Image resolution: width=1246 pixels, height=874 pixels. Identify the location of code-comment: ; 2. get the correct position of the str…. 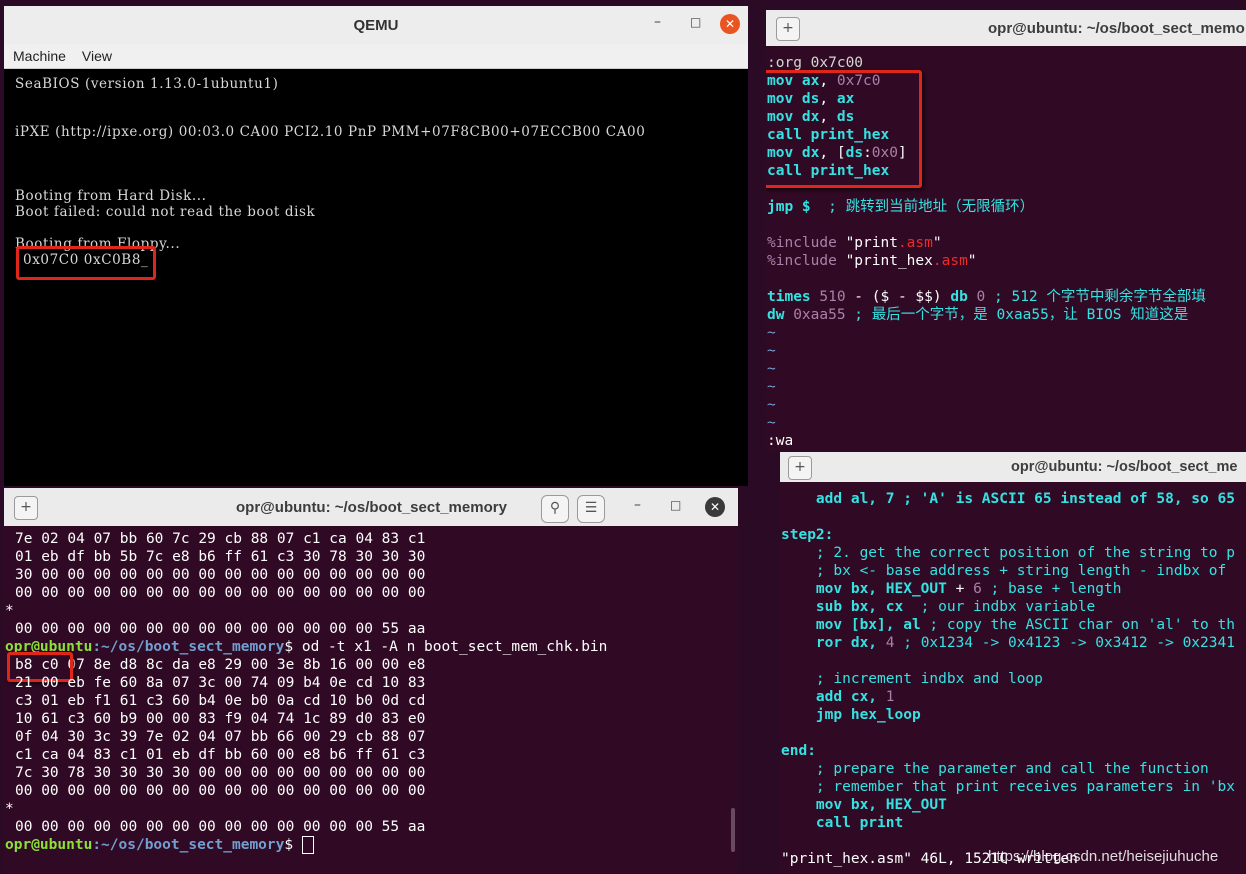
(1008, 553).